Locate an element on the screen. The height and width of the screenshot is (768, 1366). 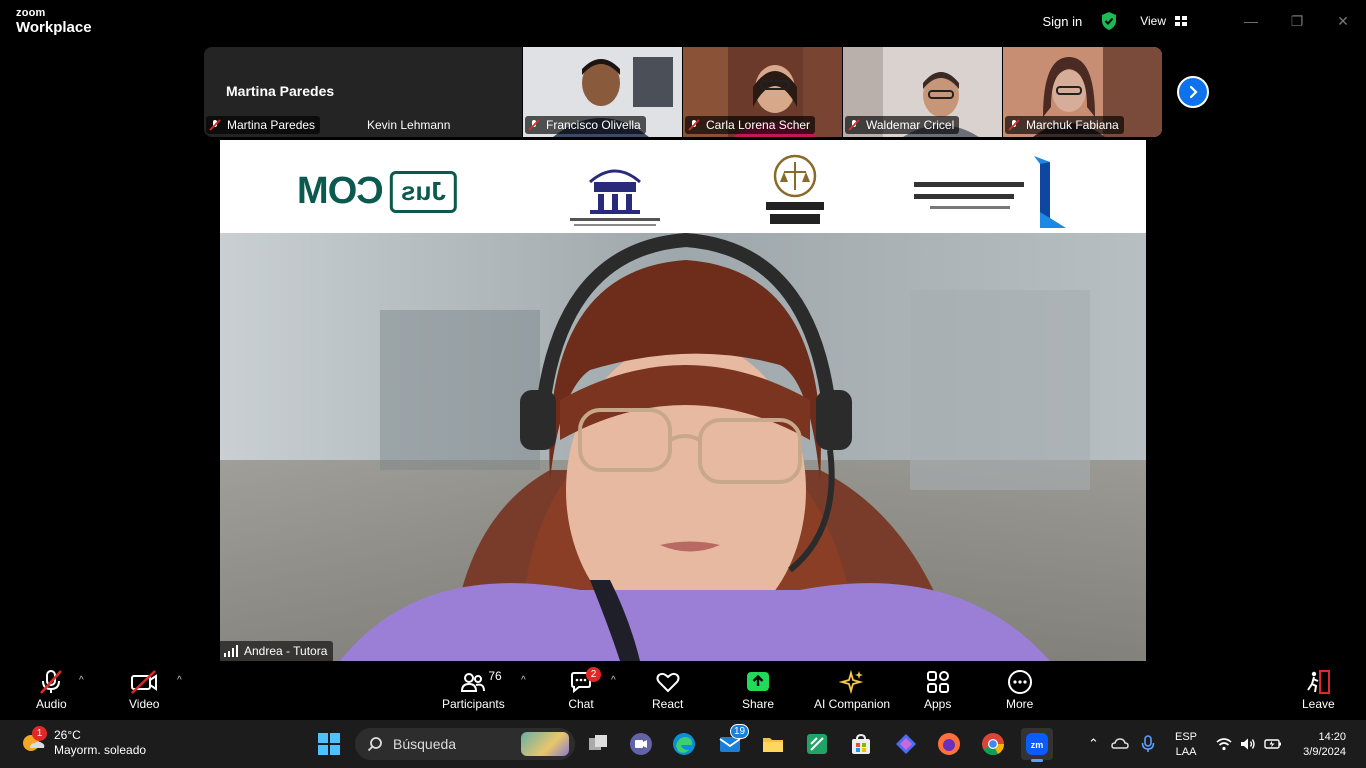
participant-tile-video: Francisco Olivella is located at coordinates (602, 92).